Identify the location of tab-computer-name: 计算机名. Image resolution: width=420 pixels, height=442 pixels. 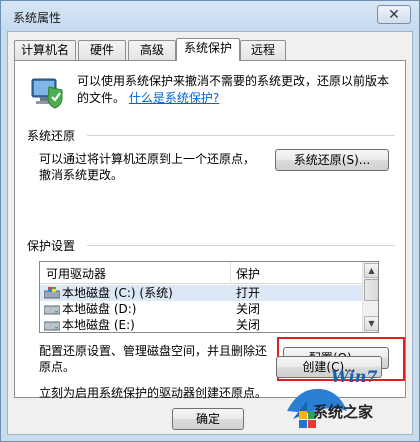
(45, 50).